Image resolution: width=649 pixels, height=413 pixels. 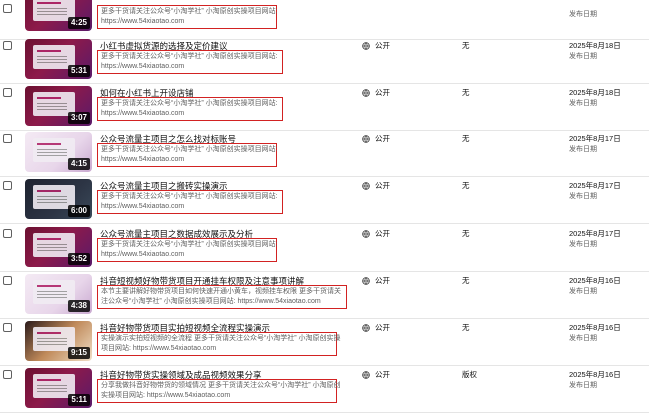 I want to click on duration-badge: 4:15, so click(x=78, y=164).